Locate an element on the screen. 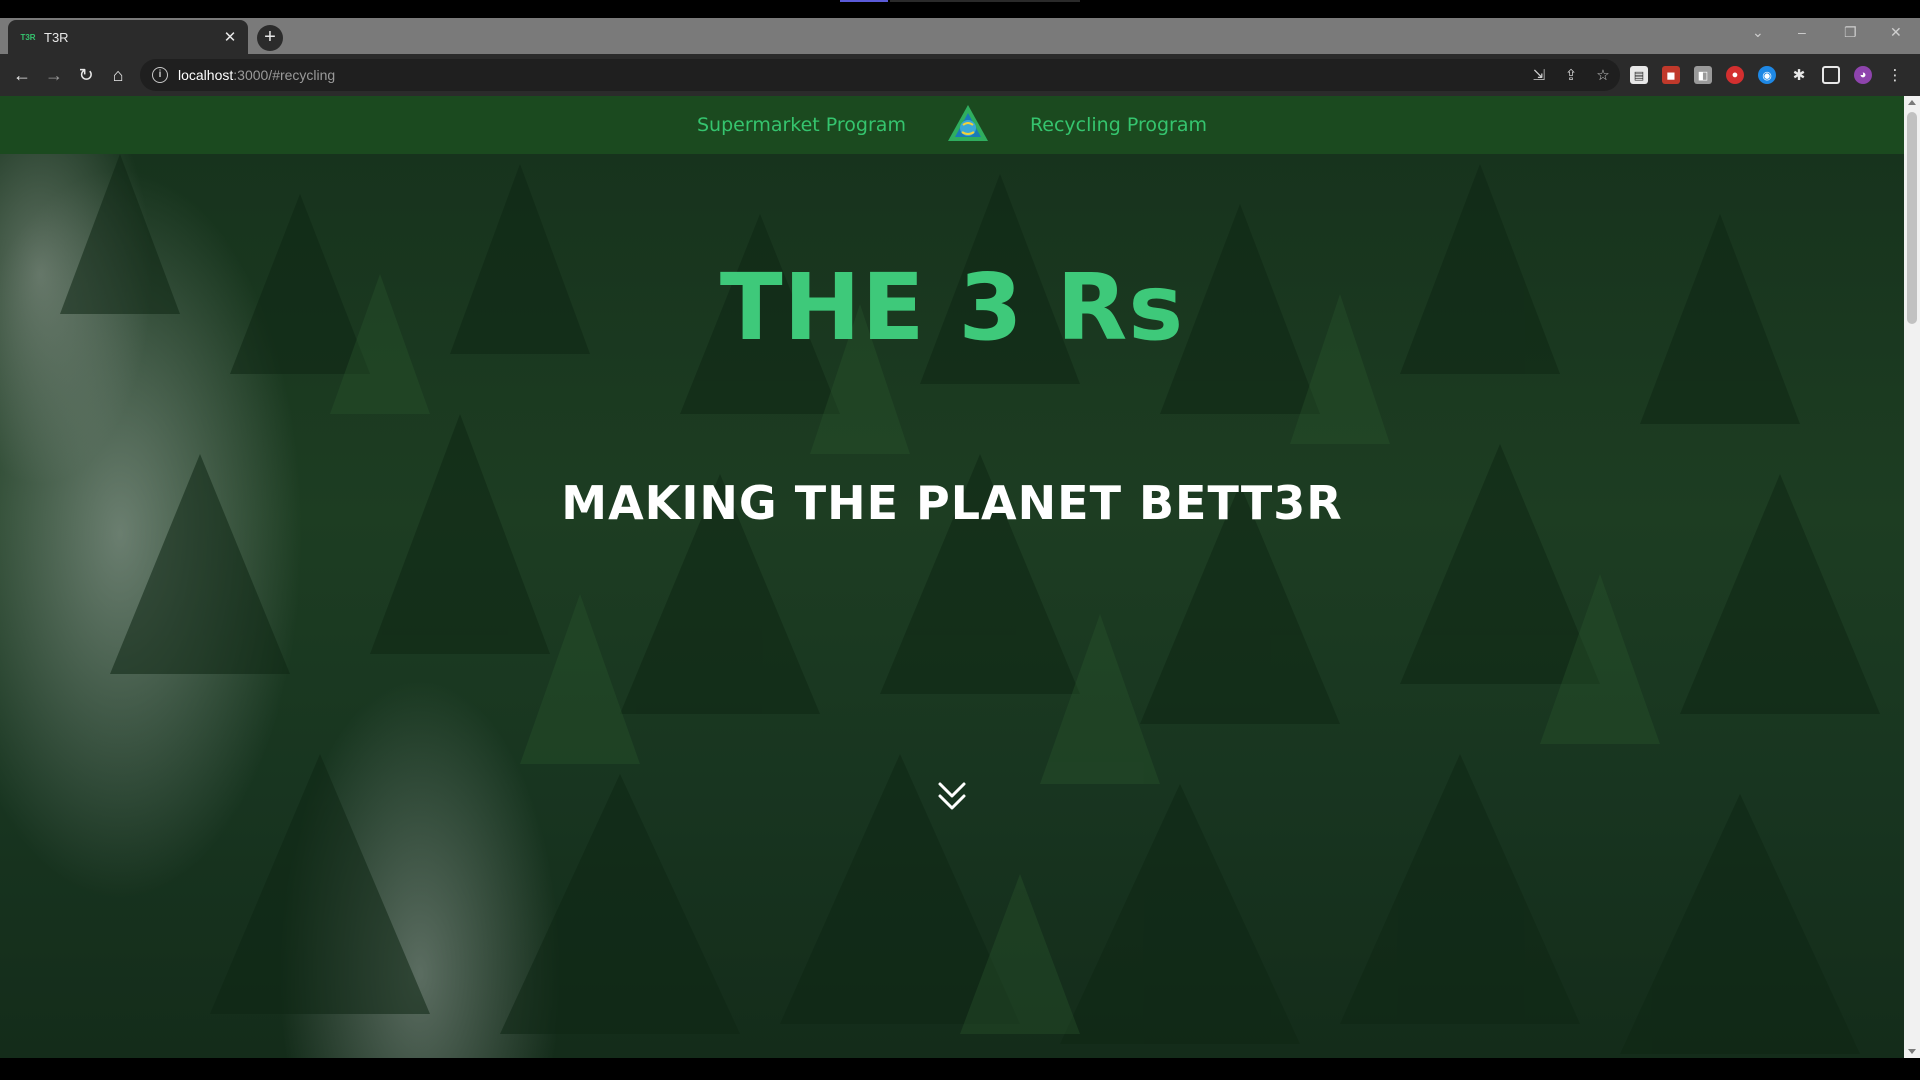  forward-icon: → is located at coordinates (54, 75).